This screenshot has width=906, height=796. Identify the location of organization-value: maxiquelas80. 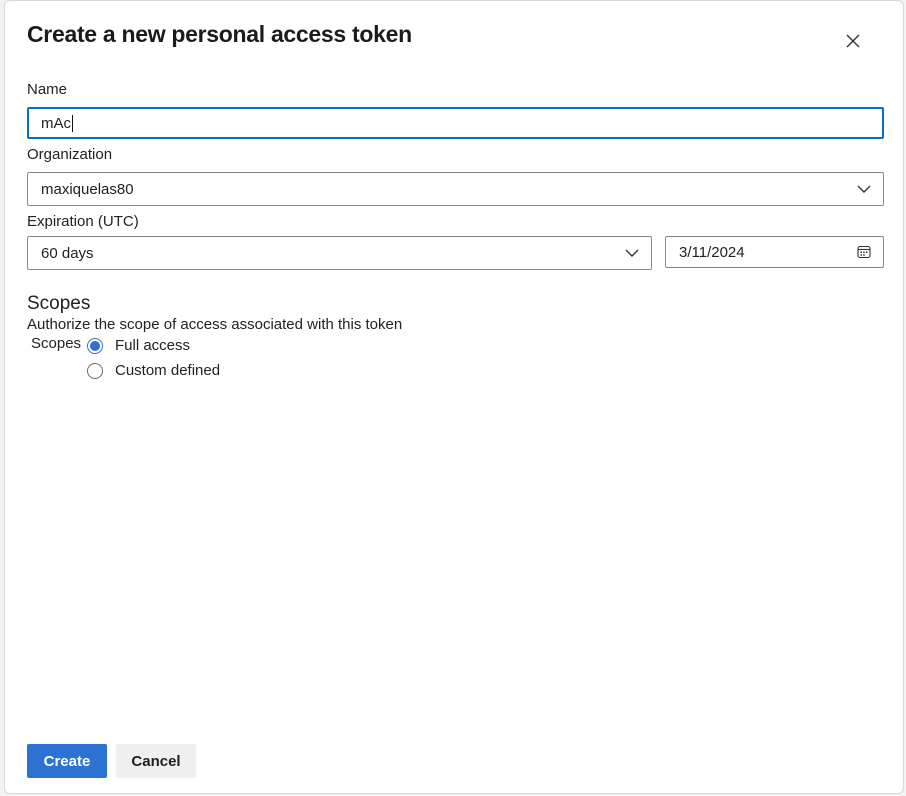
(87, 189).